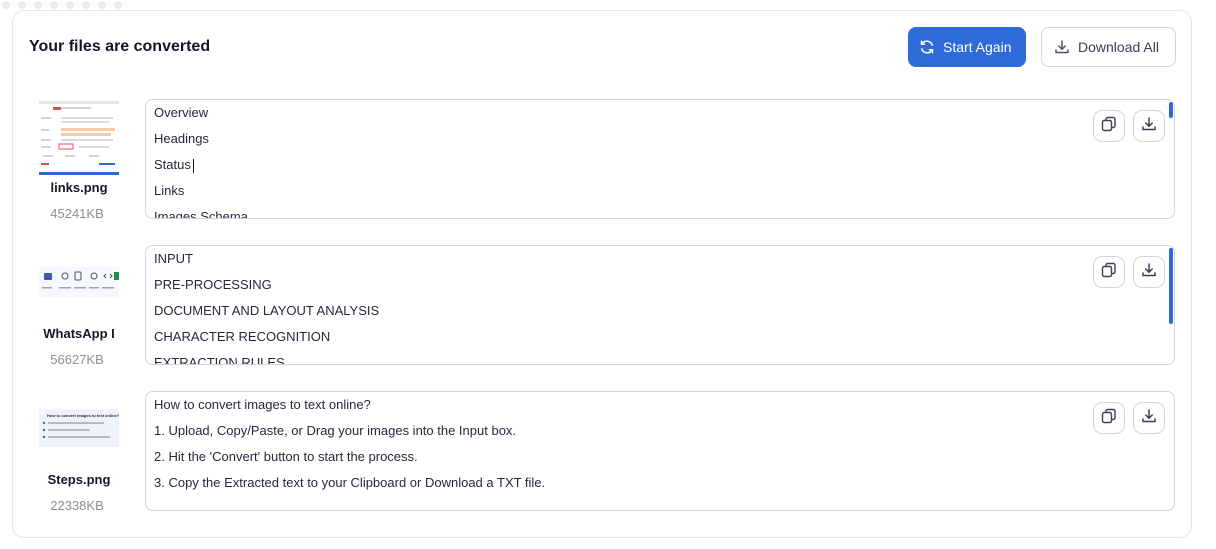 Image resolution: width=1216 pixels, height=549 pixels. I want to click on file-size: 22338KB, so click(77, 505).